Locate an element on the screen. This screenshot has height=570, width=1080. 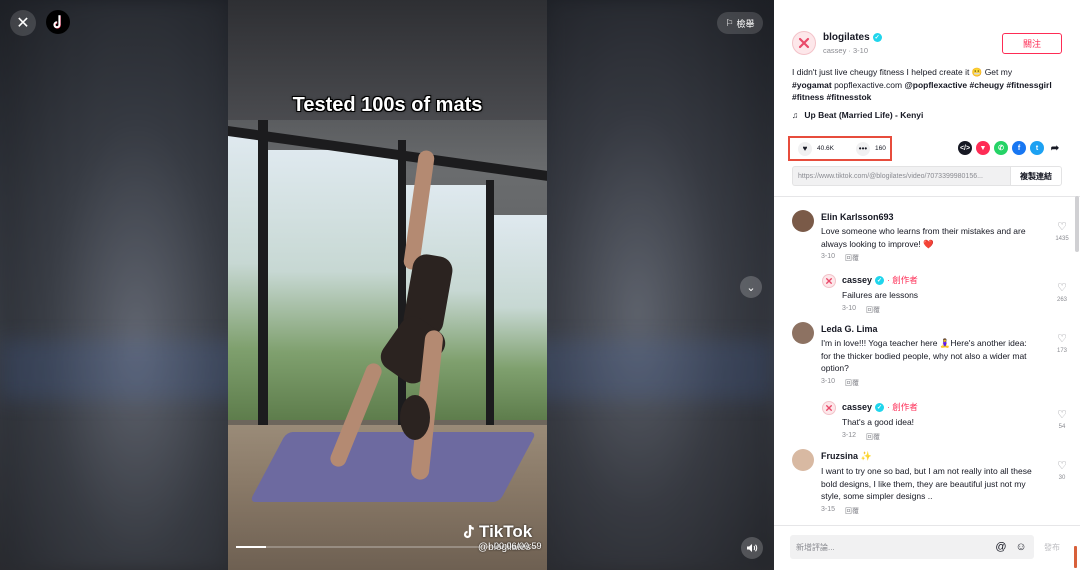
video-caption: Tested 100s of mats is located at coordinates (387, 105).